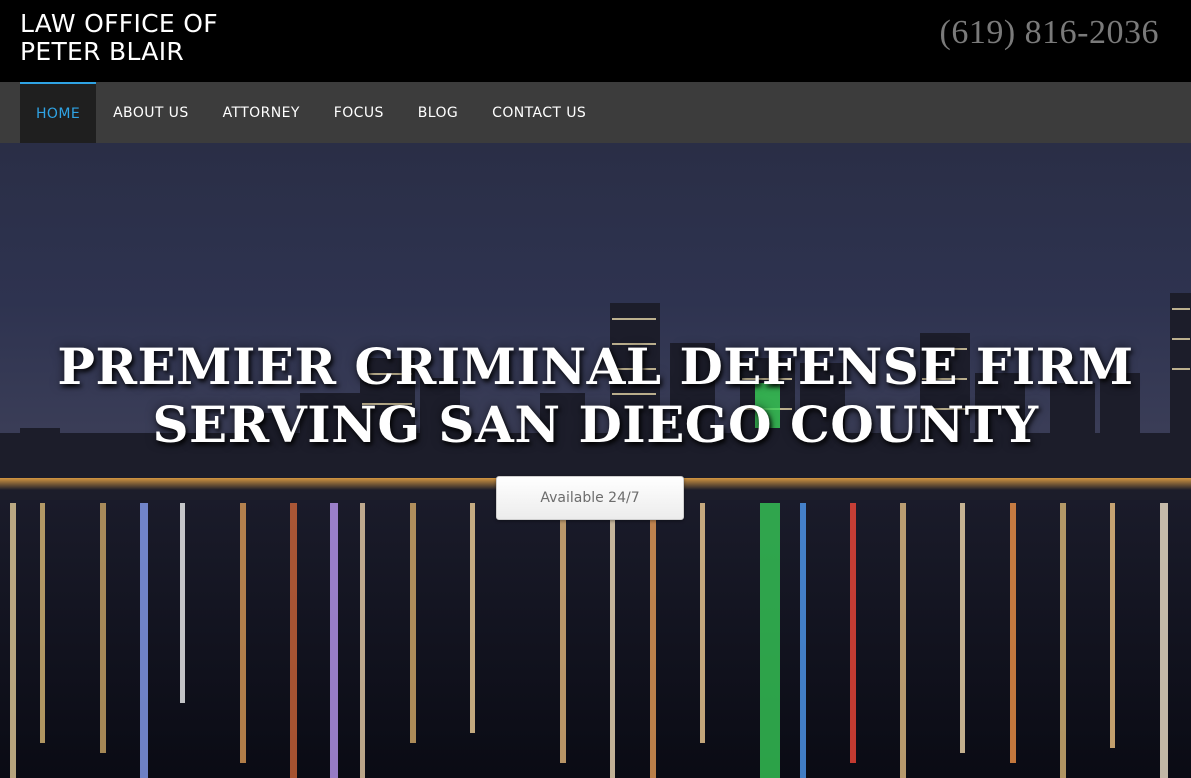 Image resolution: width=1191 pixels, height=778 pixels. Describe the element at coordinates (595, 424) in the screenshot. I see `headline-line-2: SERVING SAN DIEGO COUNTY` at that location.